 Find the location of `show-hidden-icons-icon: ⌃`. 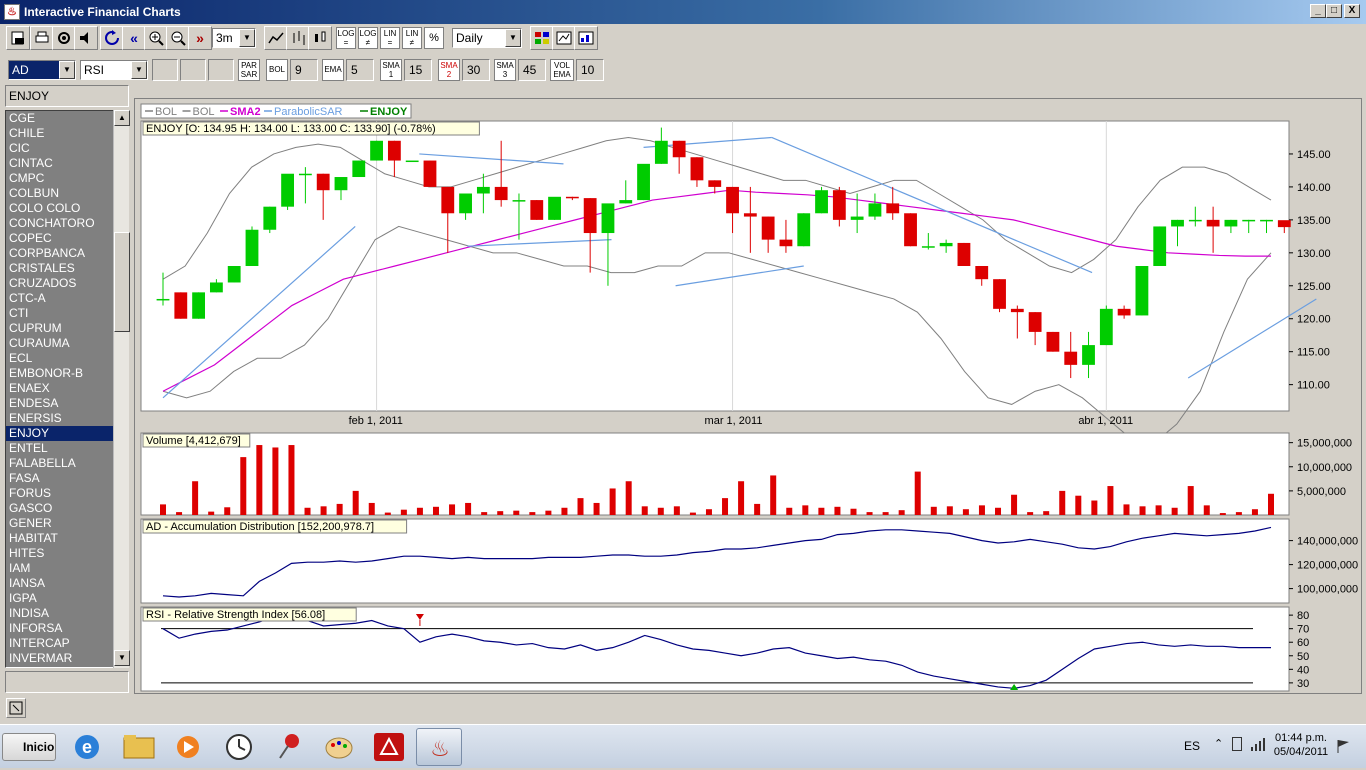

show-hidden-icons-icon: ⌃ is located at coordinates (1218, 743).